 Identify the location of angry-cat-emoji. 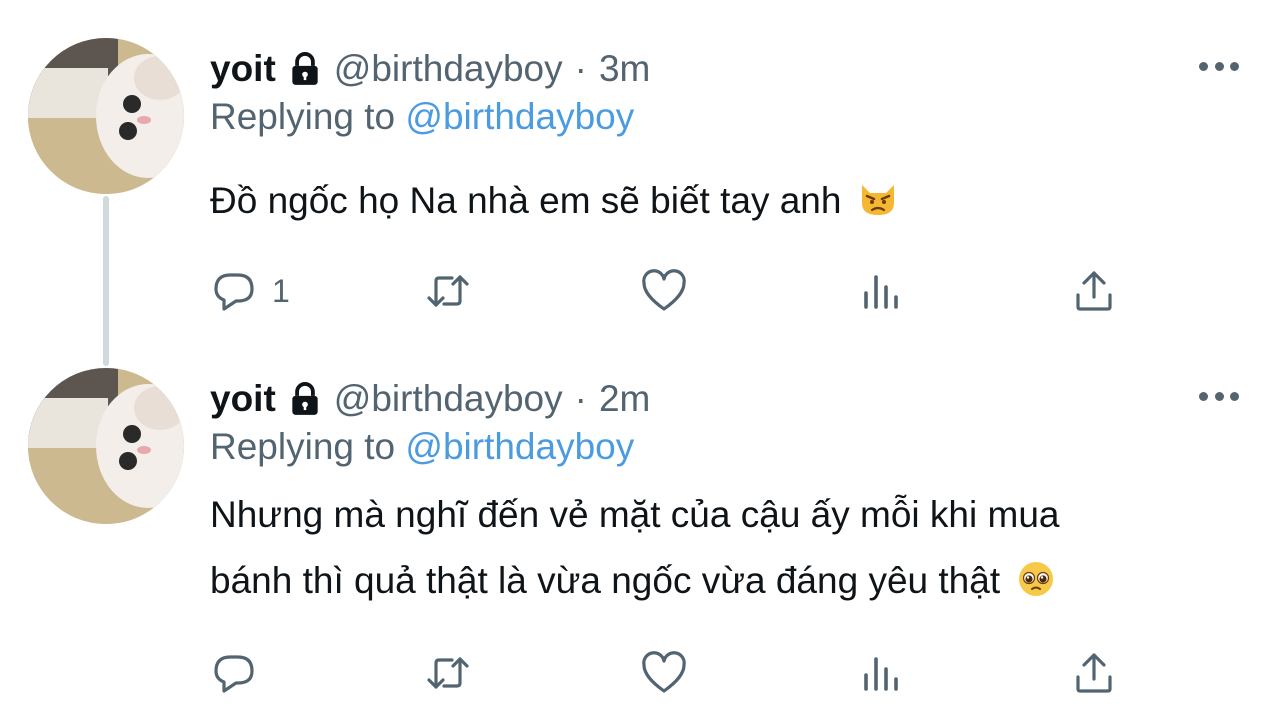
(878, 207).